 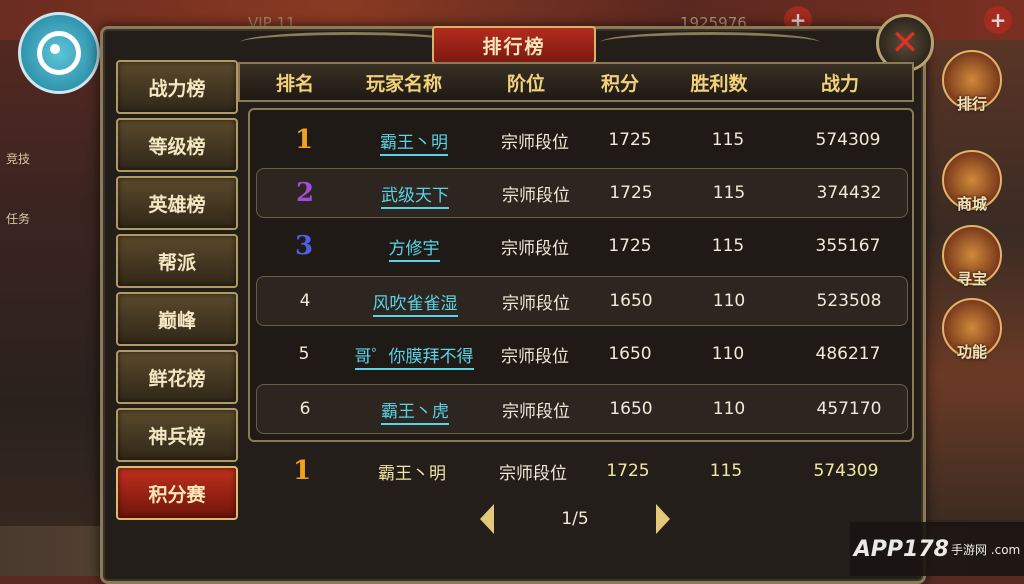 I want to click on avatar-icon, so click(x=59, y=53).